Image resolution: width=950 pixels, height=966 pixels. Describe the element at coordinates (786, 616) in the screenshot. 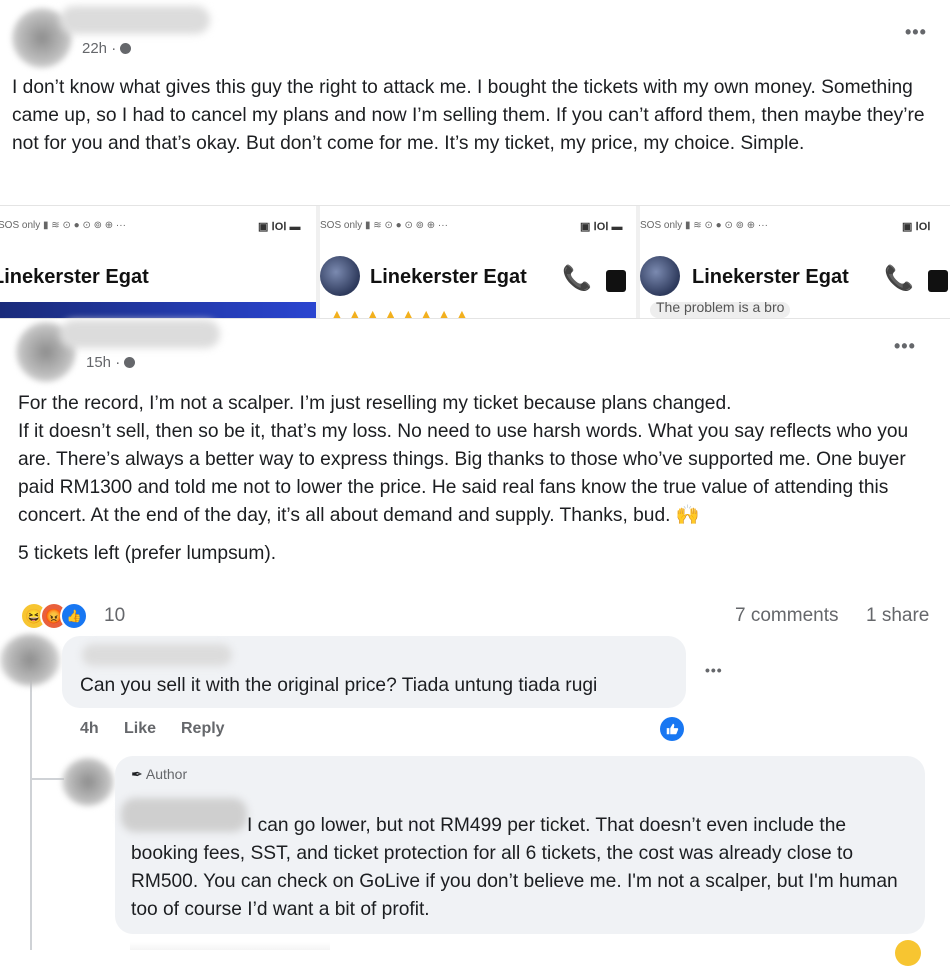

I see `comments-count-link: 7 comments` at that location.